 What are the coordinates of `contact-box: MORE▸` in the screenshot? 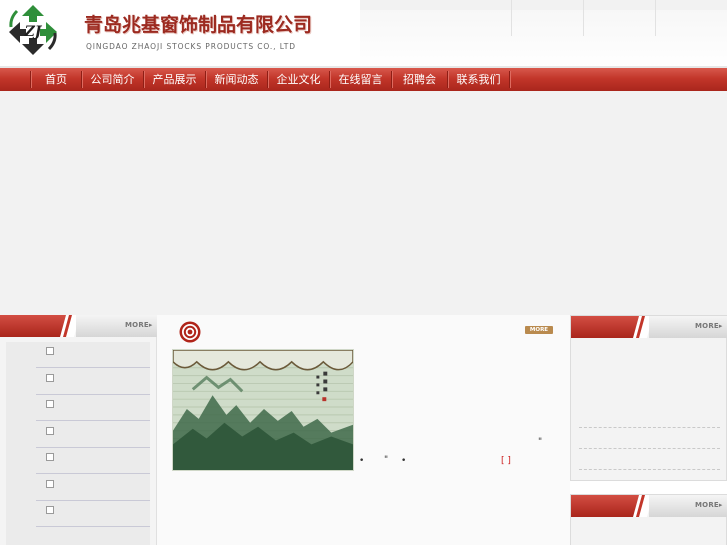 It's located at (648, 519).